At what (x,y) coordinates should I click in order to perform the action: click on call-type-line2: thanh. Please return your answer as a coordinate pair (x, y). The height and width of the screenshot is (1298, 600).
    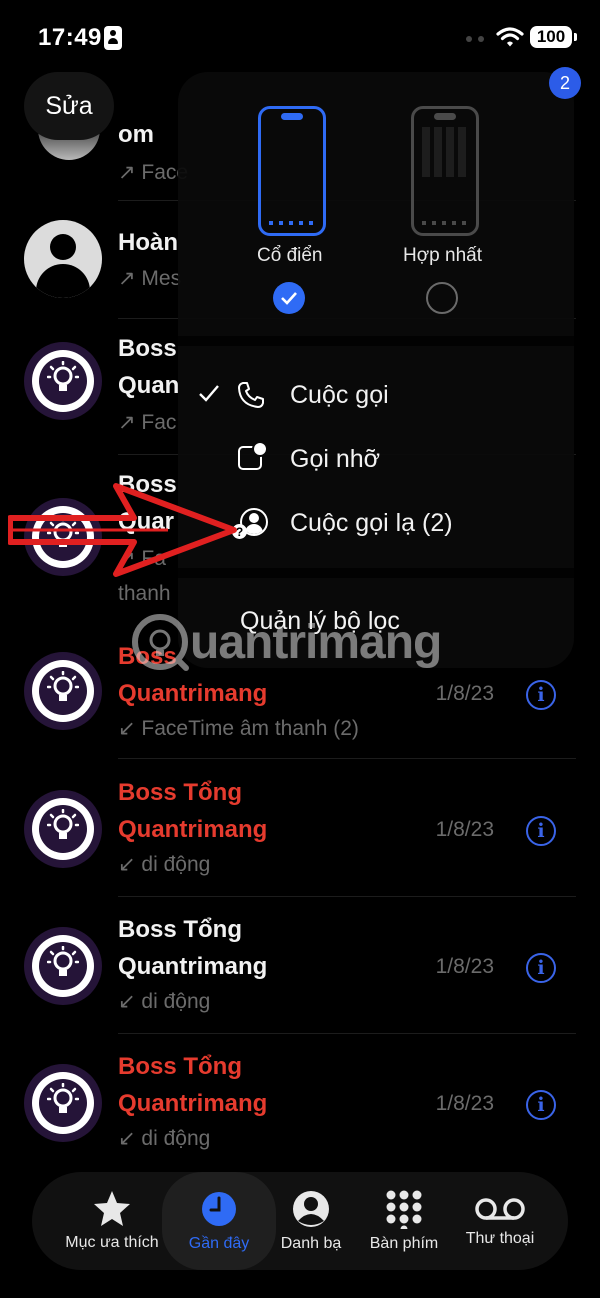
    Looking at the image, I should click on (144, 593).